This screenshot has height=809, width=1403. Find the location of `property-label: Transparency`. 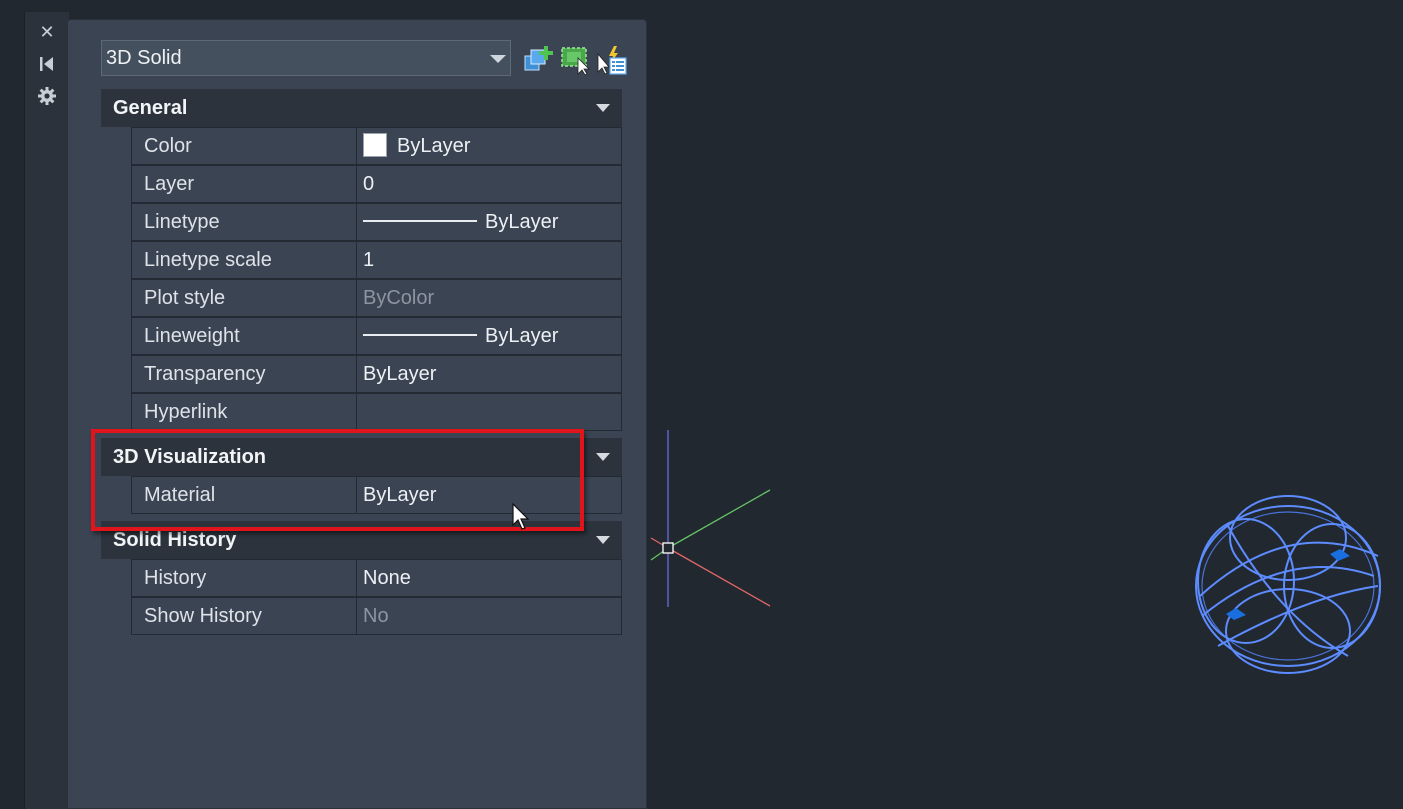

property-label: Transparency is located at coordinates (244, 374).